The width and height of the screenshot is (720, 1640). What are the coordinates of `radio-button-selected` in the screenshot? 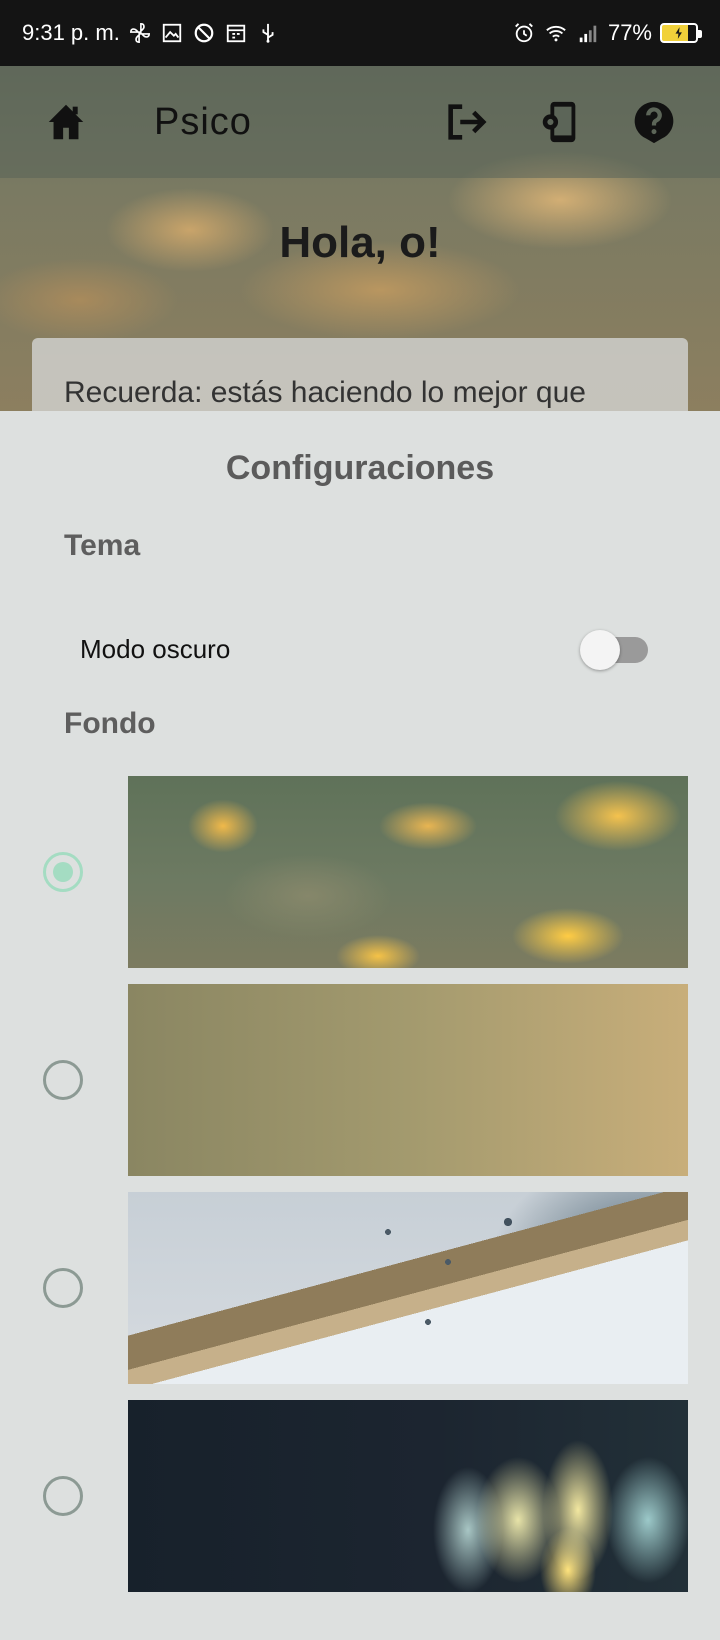 It's located at (63, 872).